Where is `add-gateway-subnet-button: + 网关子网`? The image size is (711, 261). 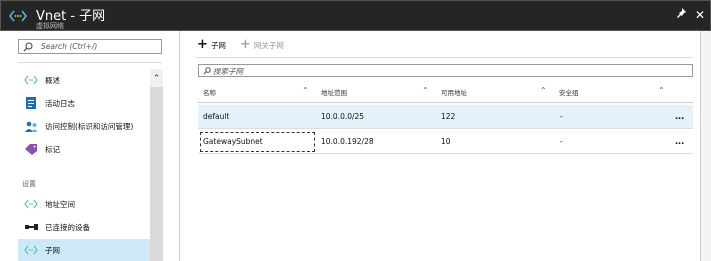 add-gateway-subnet-button: + 网关子网 is located at coordinates (262, 44).